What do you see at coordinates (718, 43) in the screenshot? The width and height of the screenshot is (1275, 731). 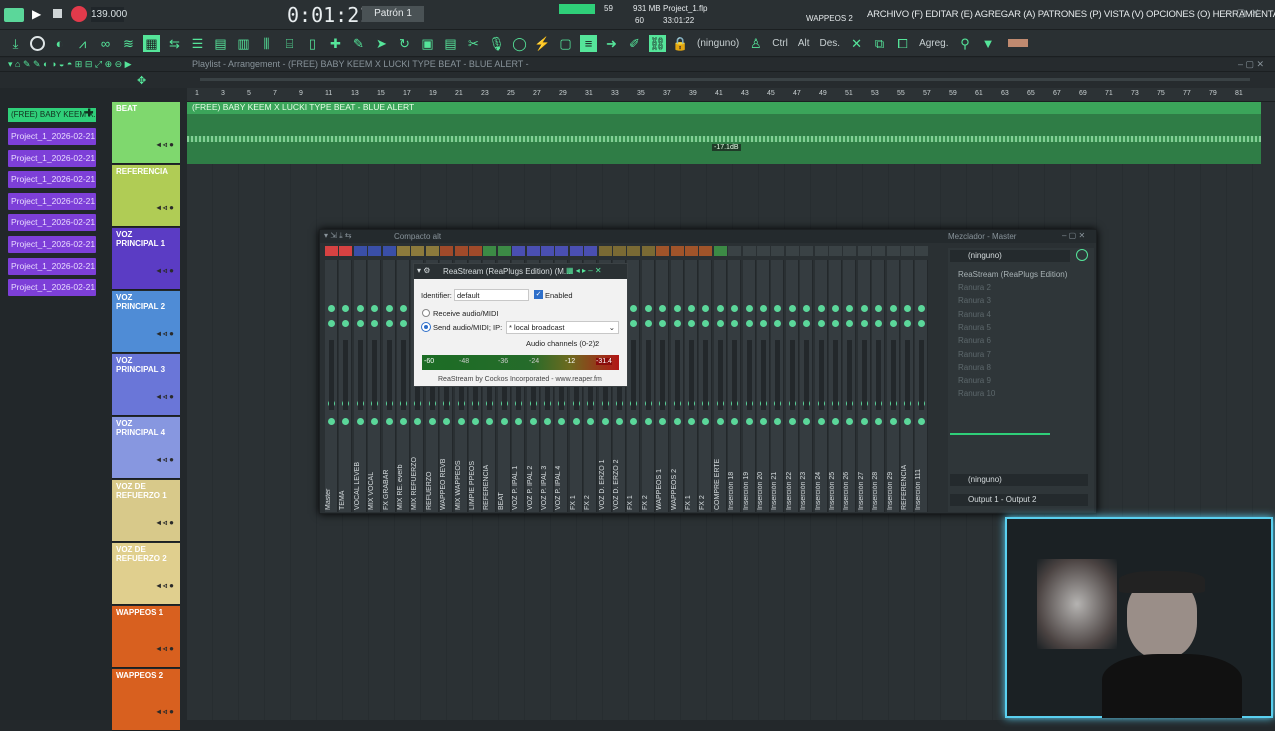 I see `snap-selector: (ninguno)` at bounding box center [718, 43].